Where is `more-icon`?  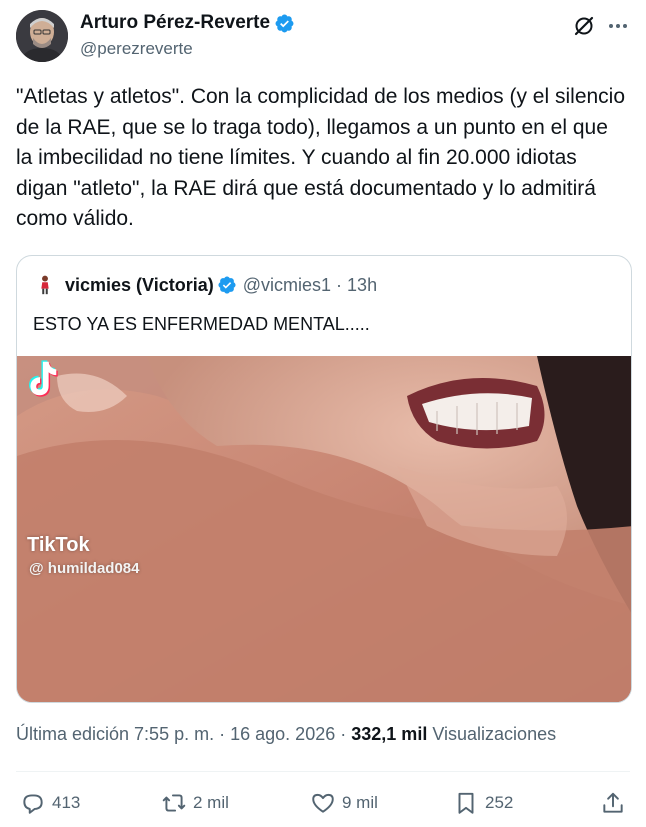
more-icon is located at coordinates (618, 26).